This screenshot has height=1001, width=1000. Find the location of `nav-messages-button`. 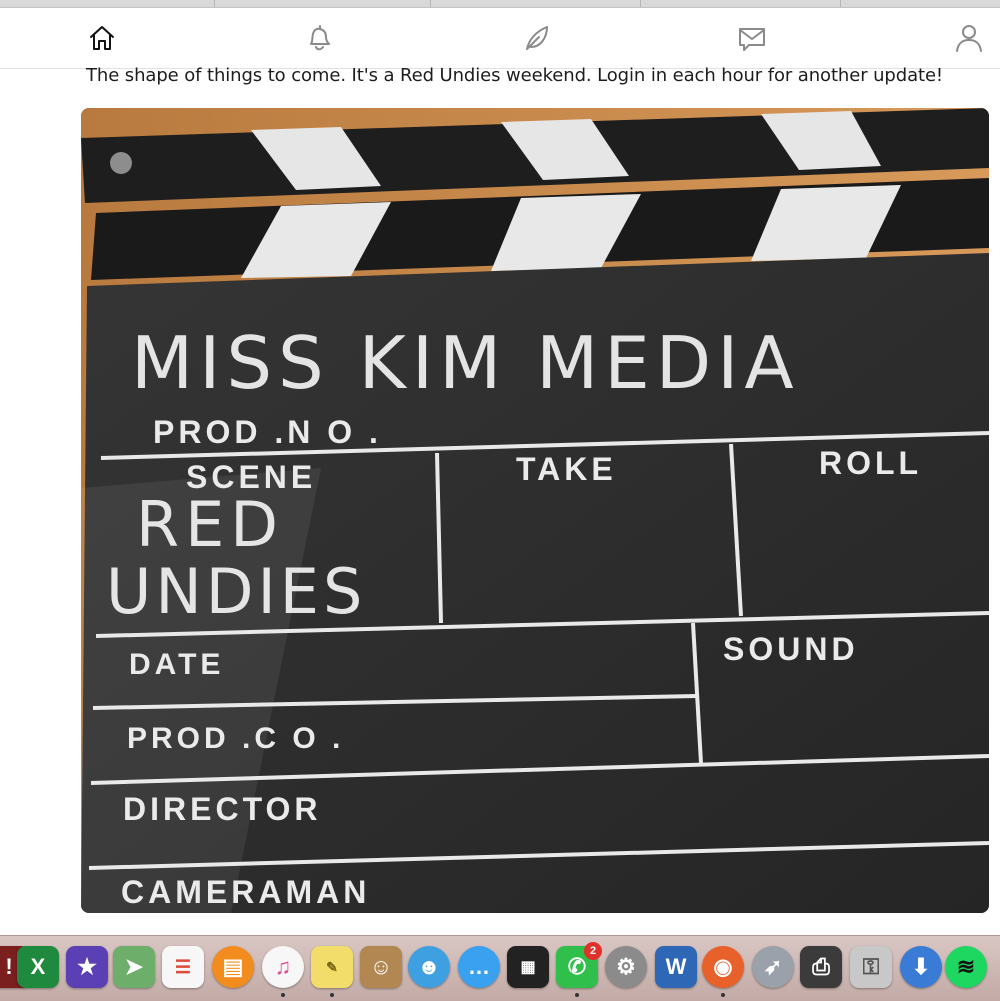

nav-messages-button is located at coordinates (752, 38).